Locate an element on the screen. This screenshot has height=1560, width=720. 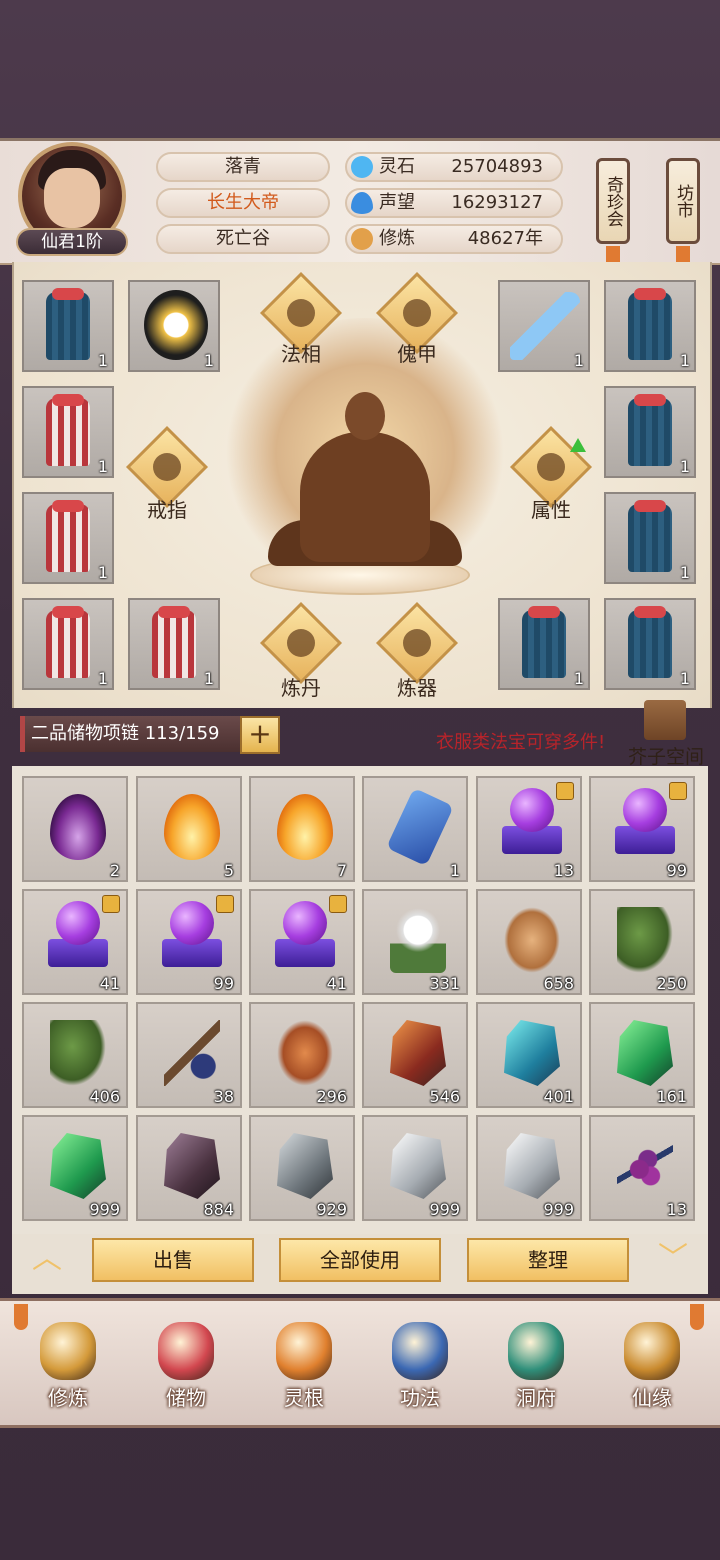
forging-label: 炼器 is located at coordinates (417, 688).